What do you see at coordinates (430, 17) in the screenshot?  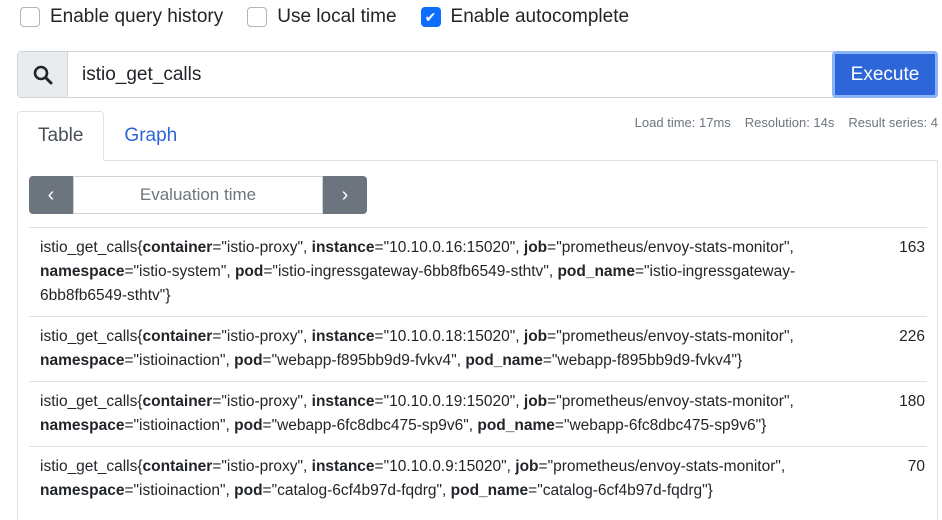 I see `checkbox-checked: ✔` at bounding box center [430, 17].